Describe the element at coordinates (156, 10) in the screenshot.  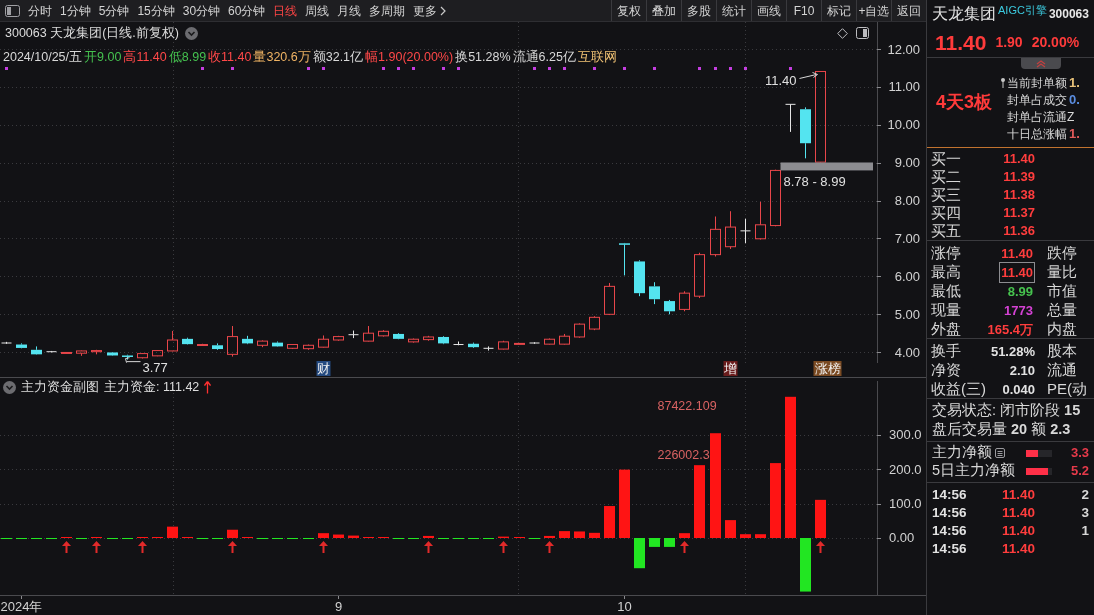
I see `period-tab: 15分钟` at that location.